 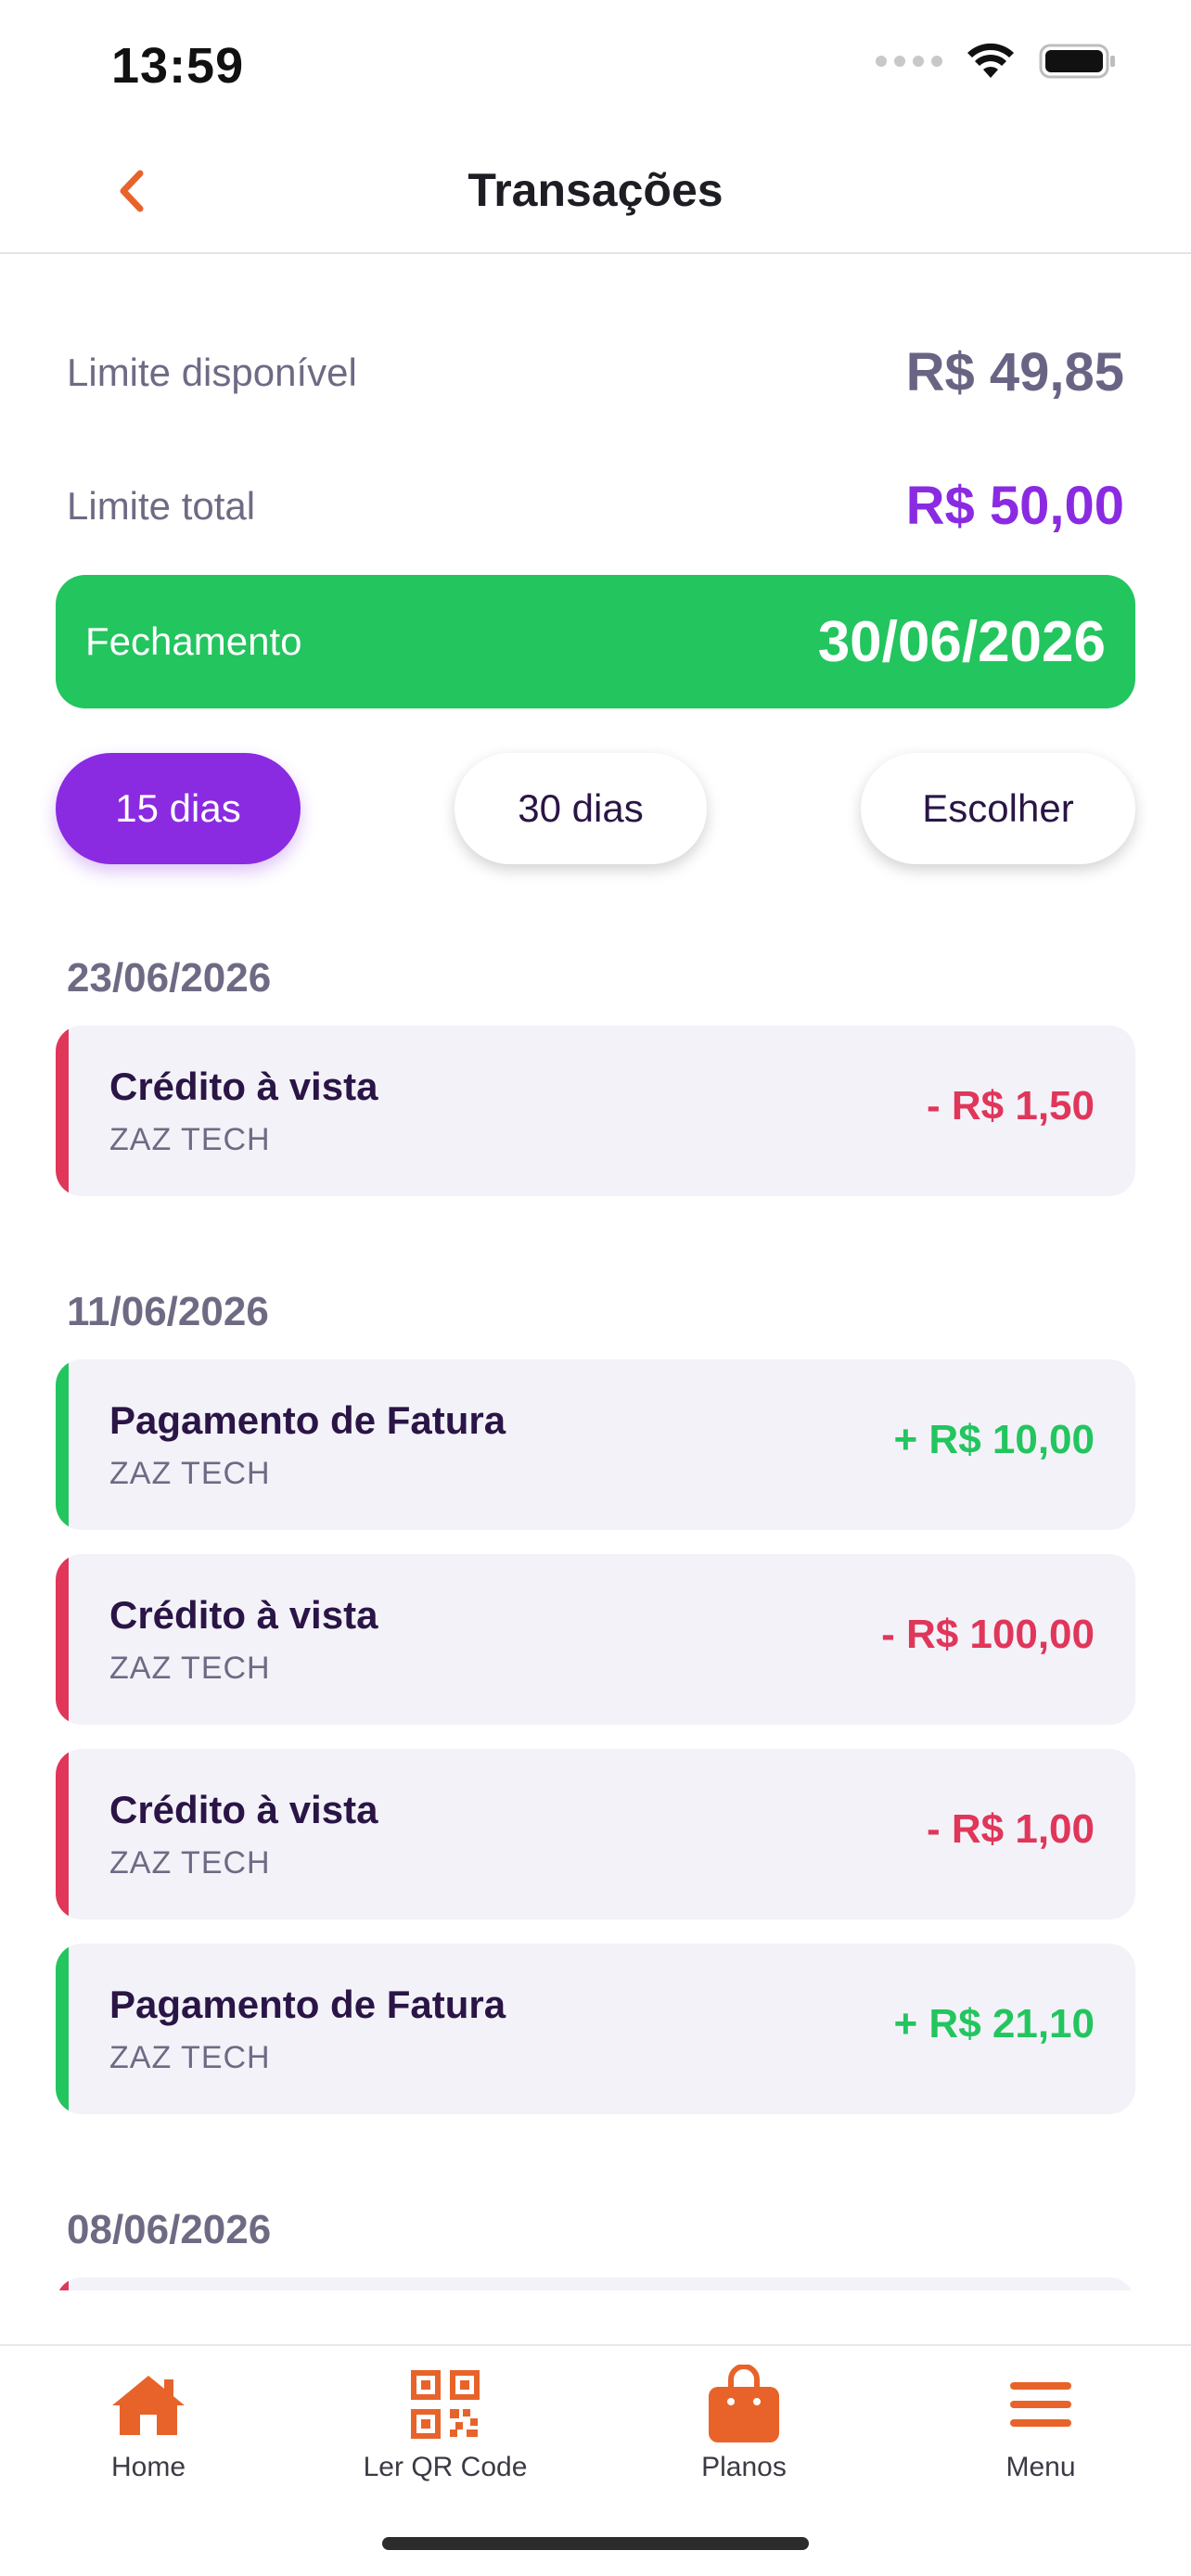 I want to click on total-limit-value: R$ 50,00, so click(x=1014, y=506).